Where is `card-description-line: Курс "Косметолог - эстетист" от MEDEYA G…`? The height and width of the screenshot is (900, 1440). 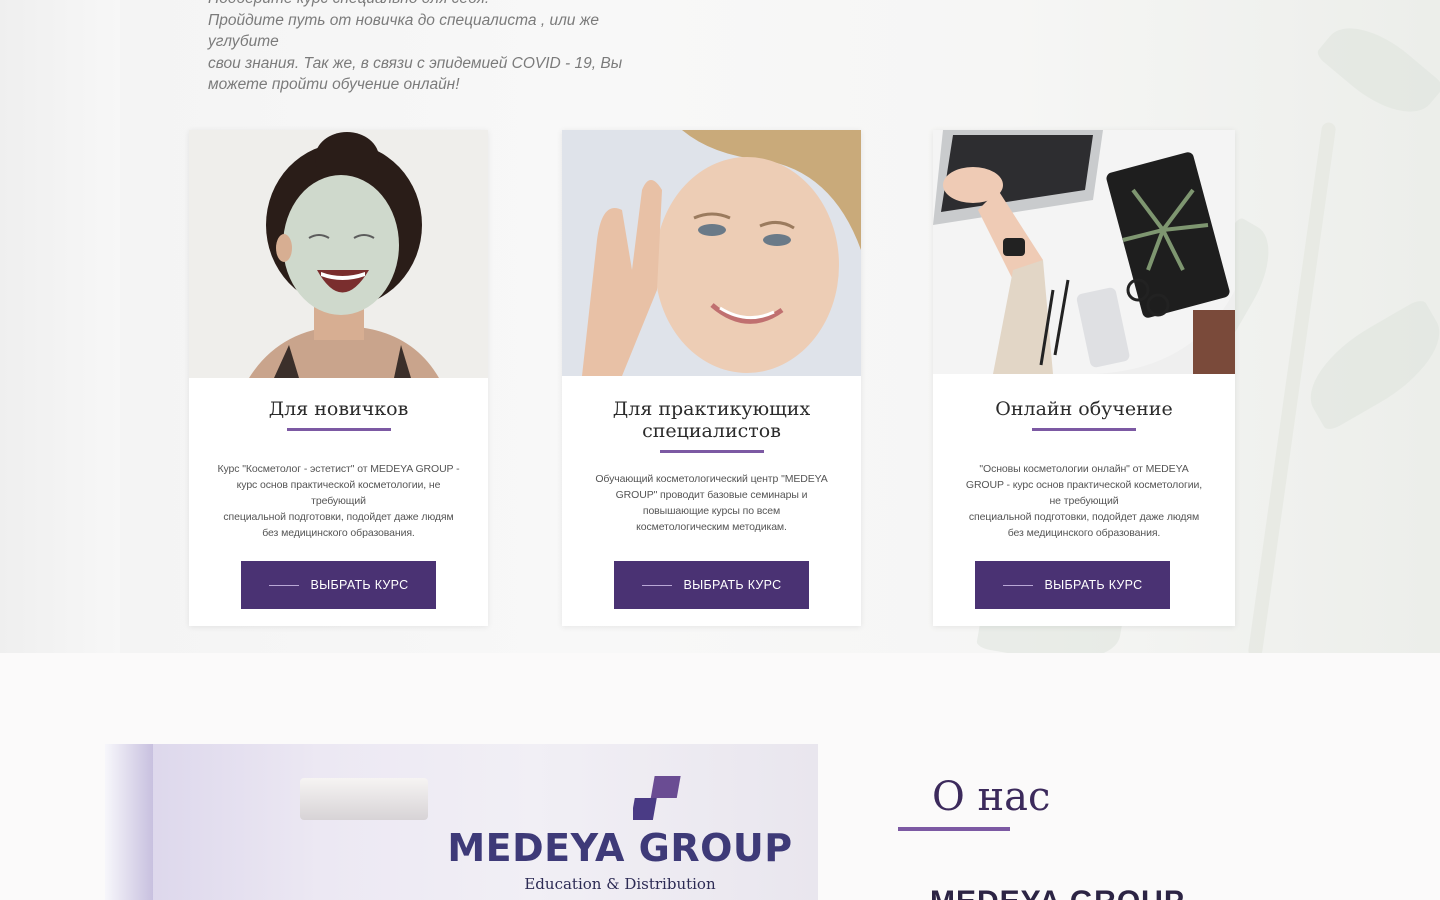 card-description-line: Курс "Косметолог - эстетист" от MEDEYA G… is located at coordinates (338, 469).